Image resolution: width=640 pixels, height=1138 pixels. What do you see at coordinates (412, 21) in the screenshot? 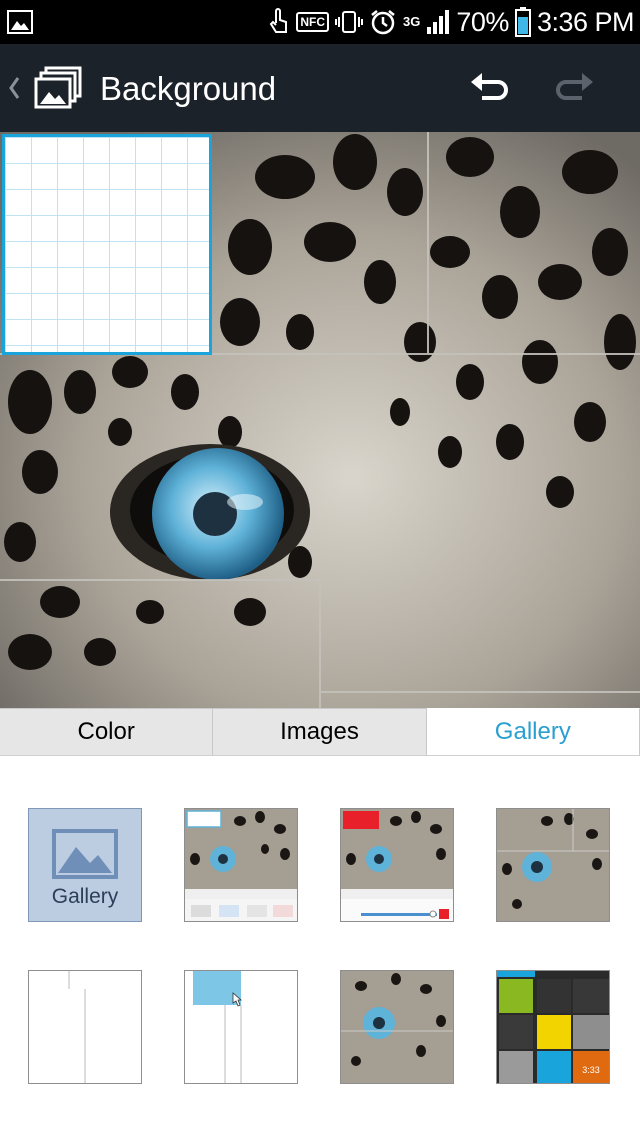
I see `network-type-badge: 3G` at bounding box center [412, 21].